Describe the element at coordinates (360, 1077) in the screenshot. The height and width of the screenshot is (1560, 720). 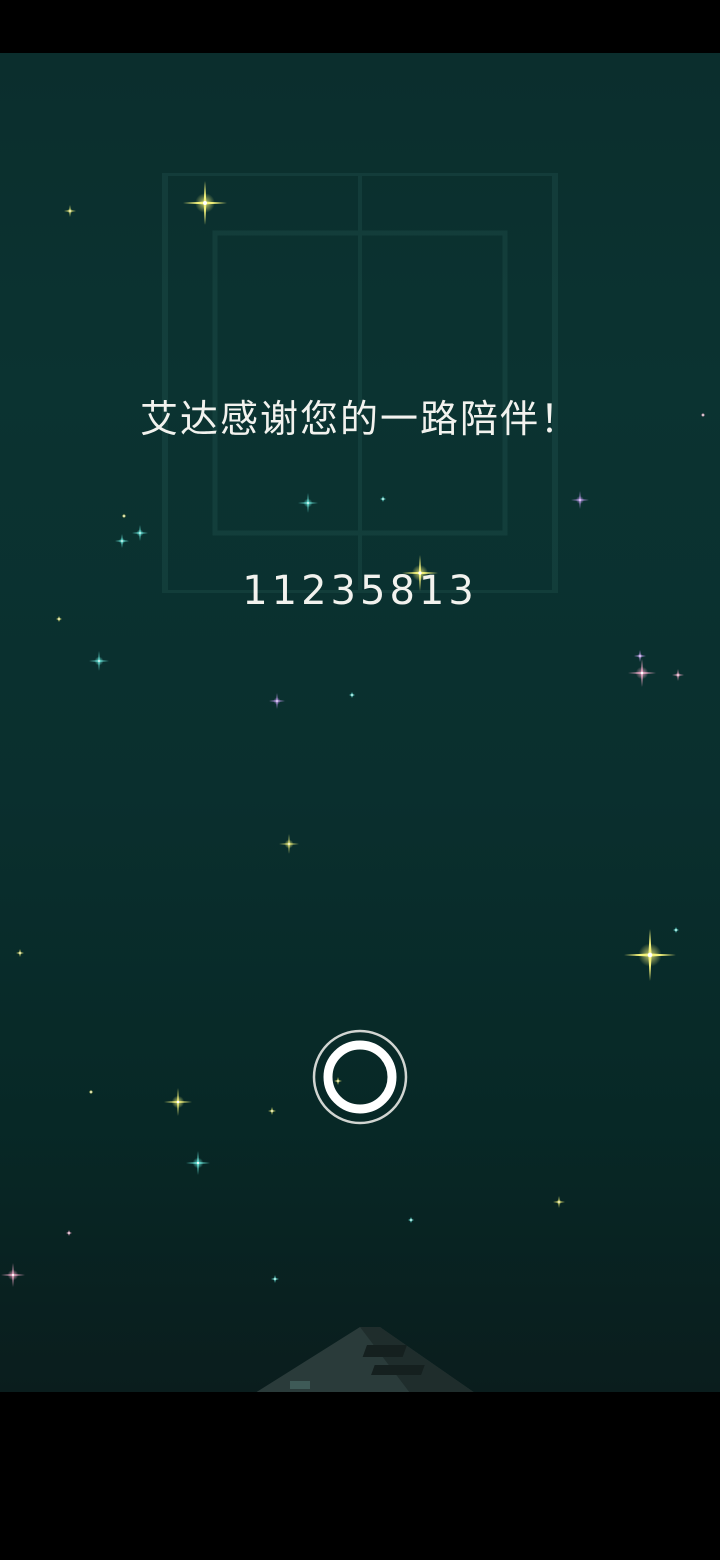
I see `ring-icon` at that location.